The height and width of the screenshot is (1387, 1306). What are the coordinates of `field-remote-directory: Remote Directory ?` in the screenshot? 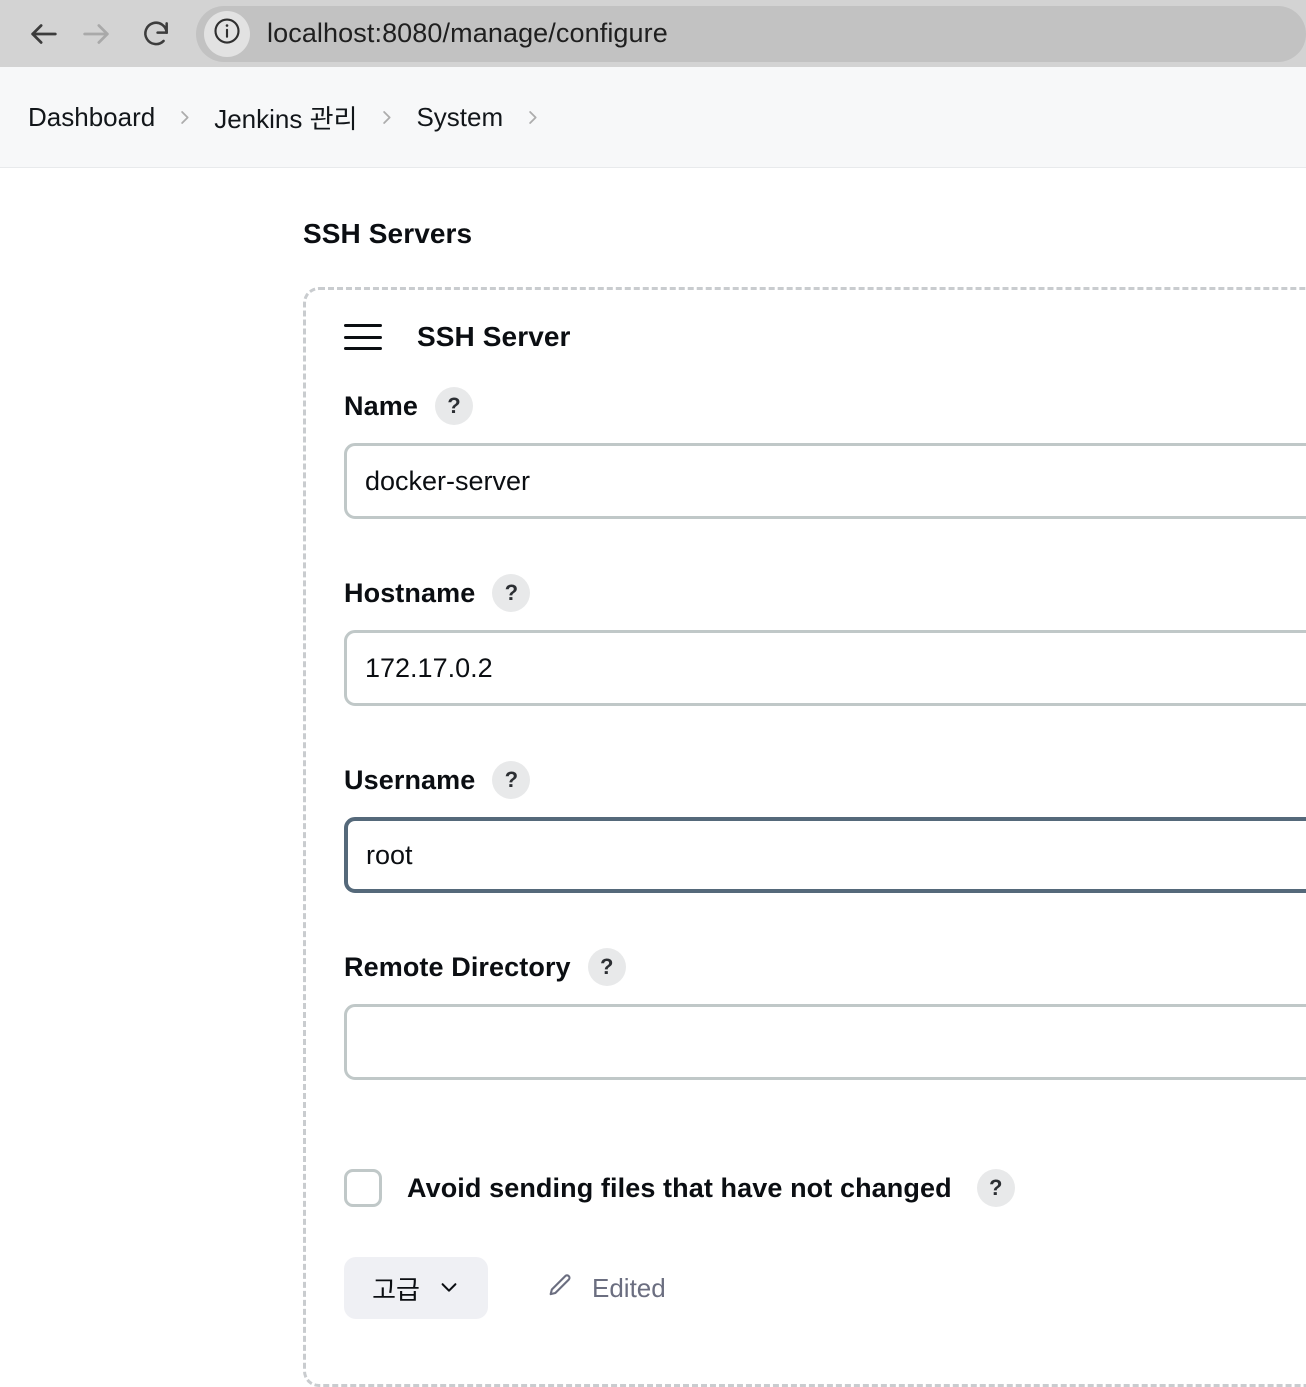 It's located at (825, 1014).